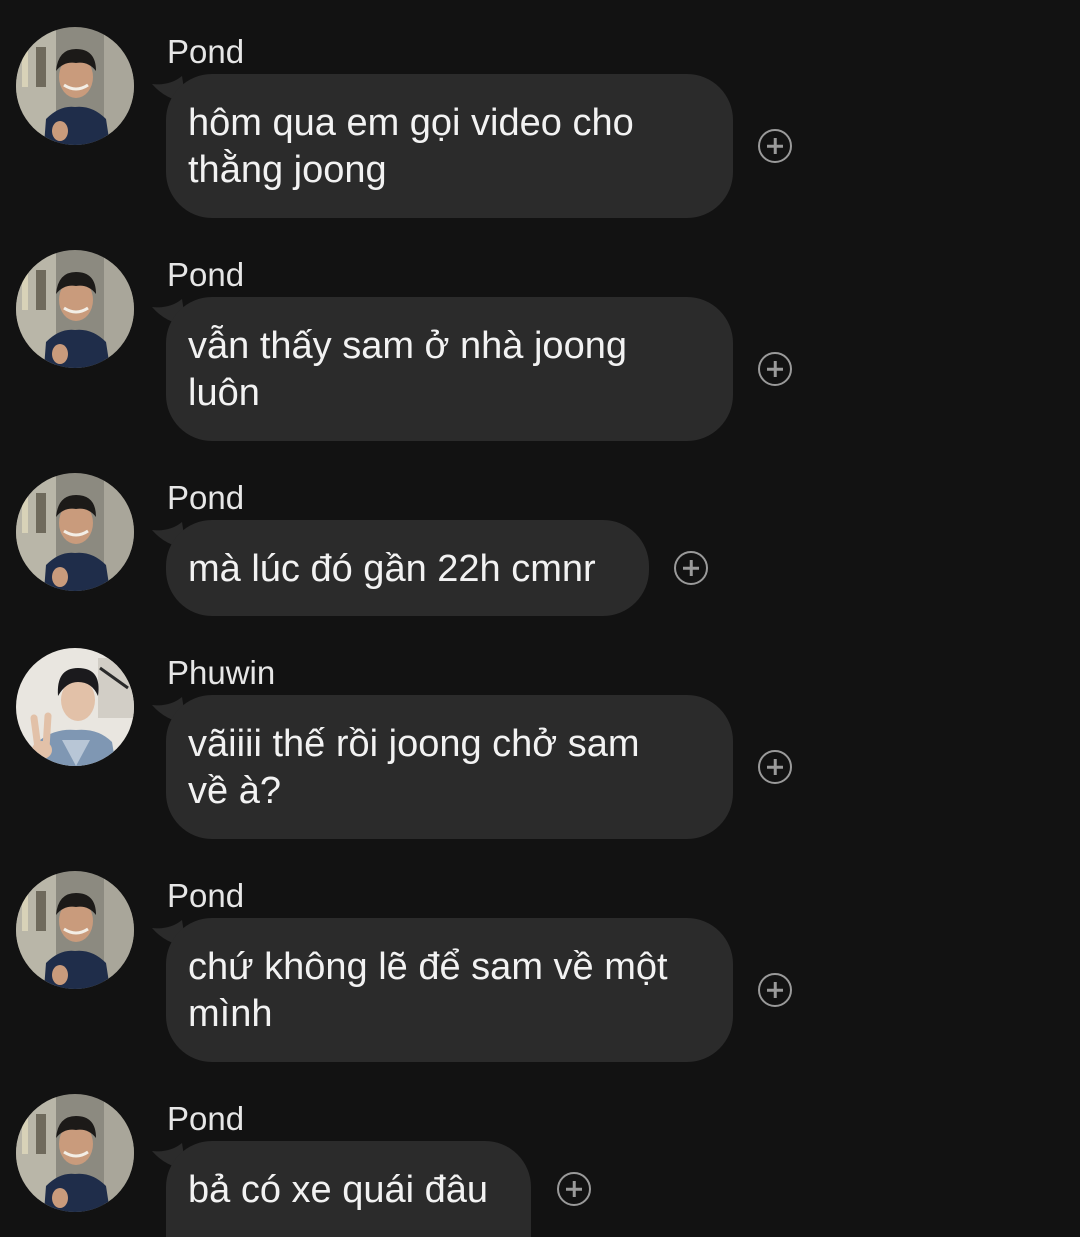 The height and width of the screenshot is (1237, 1080). Describe the element at coordinates (348, 1189) in the screenshot. I see `message-bubble: bả có xe quái đâu` at that location.